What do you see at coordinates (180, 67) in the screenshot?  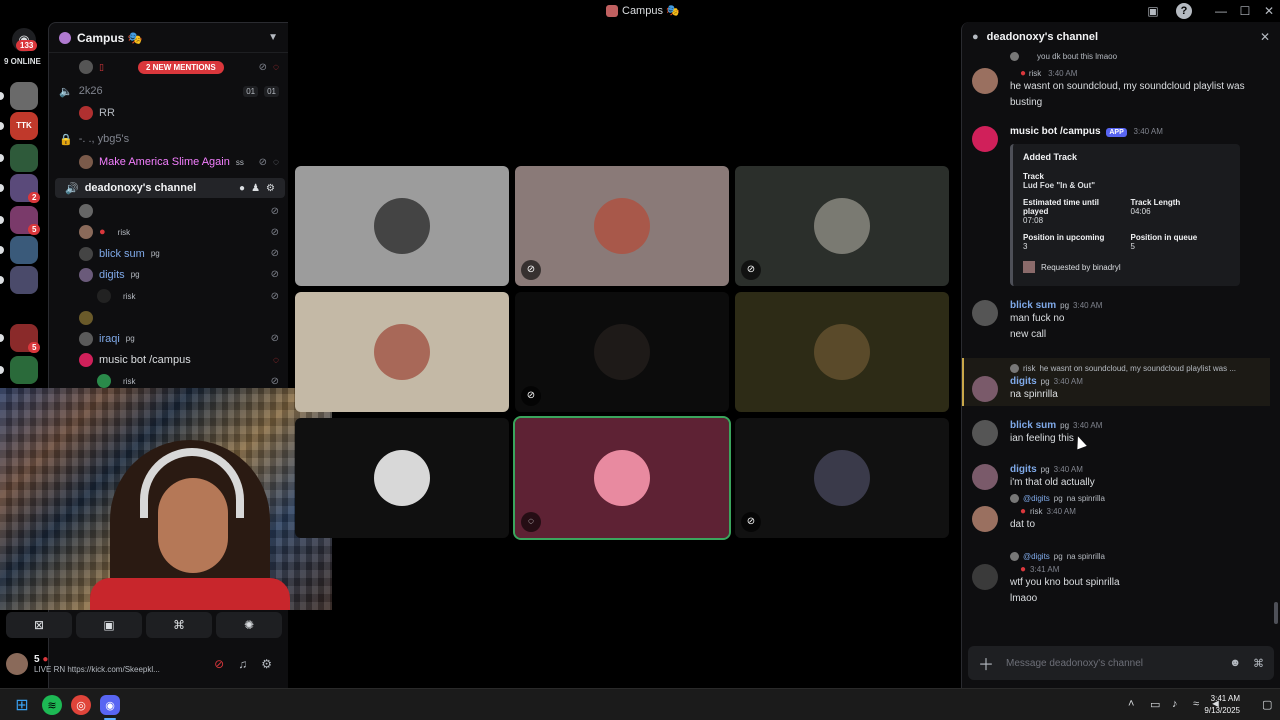 I see `new-mentions-badge: 2 NEW MENTIONS` at bounding box center [180, 67].